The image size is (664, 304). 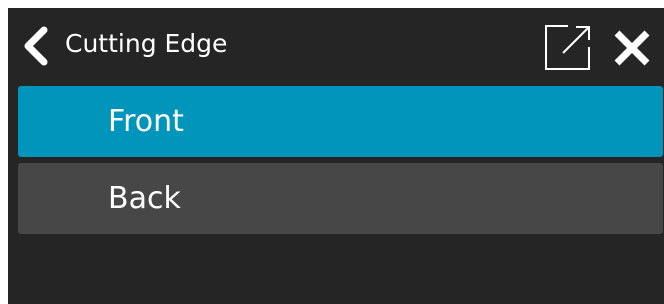 What do you see at coordinates (144, 198) in the screenshot?
I see `option-back-label: Back` at bounding box center [144, 198].